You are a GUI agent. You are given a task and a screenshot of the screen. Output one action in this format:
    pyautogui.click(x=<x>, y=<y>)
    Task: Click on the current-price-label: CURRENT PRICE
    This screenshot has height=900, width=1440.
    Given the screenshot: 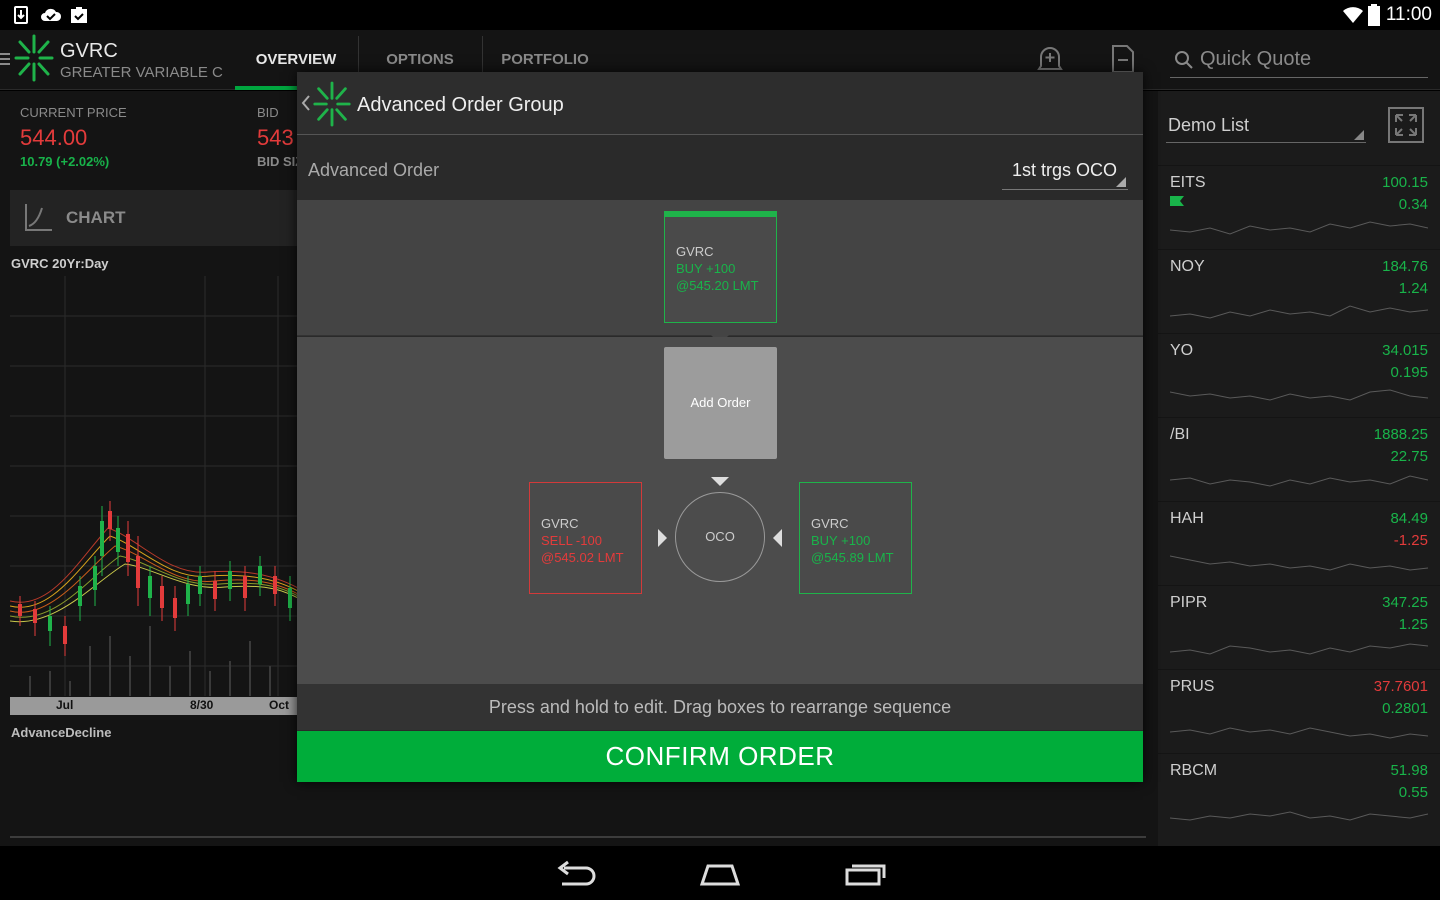 What is the action you would take?
    pyautogui.click(x=73, y=112)
    